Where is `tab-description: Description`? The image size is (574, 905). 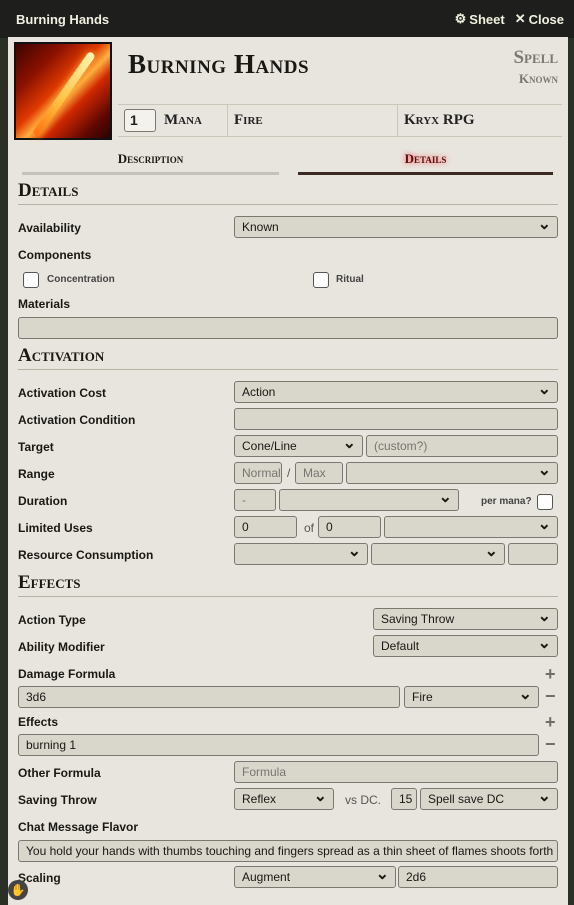
tab-description: Description is located at coordinates (150, 160).